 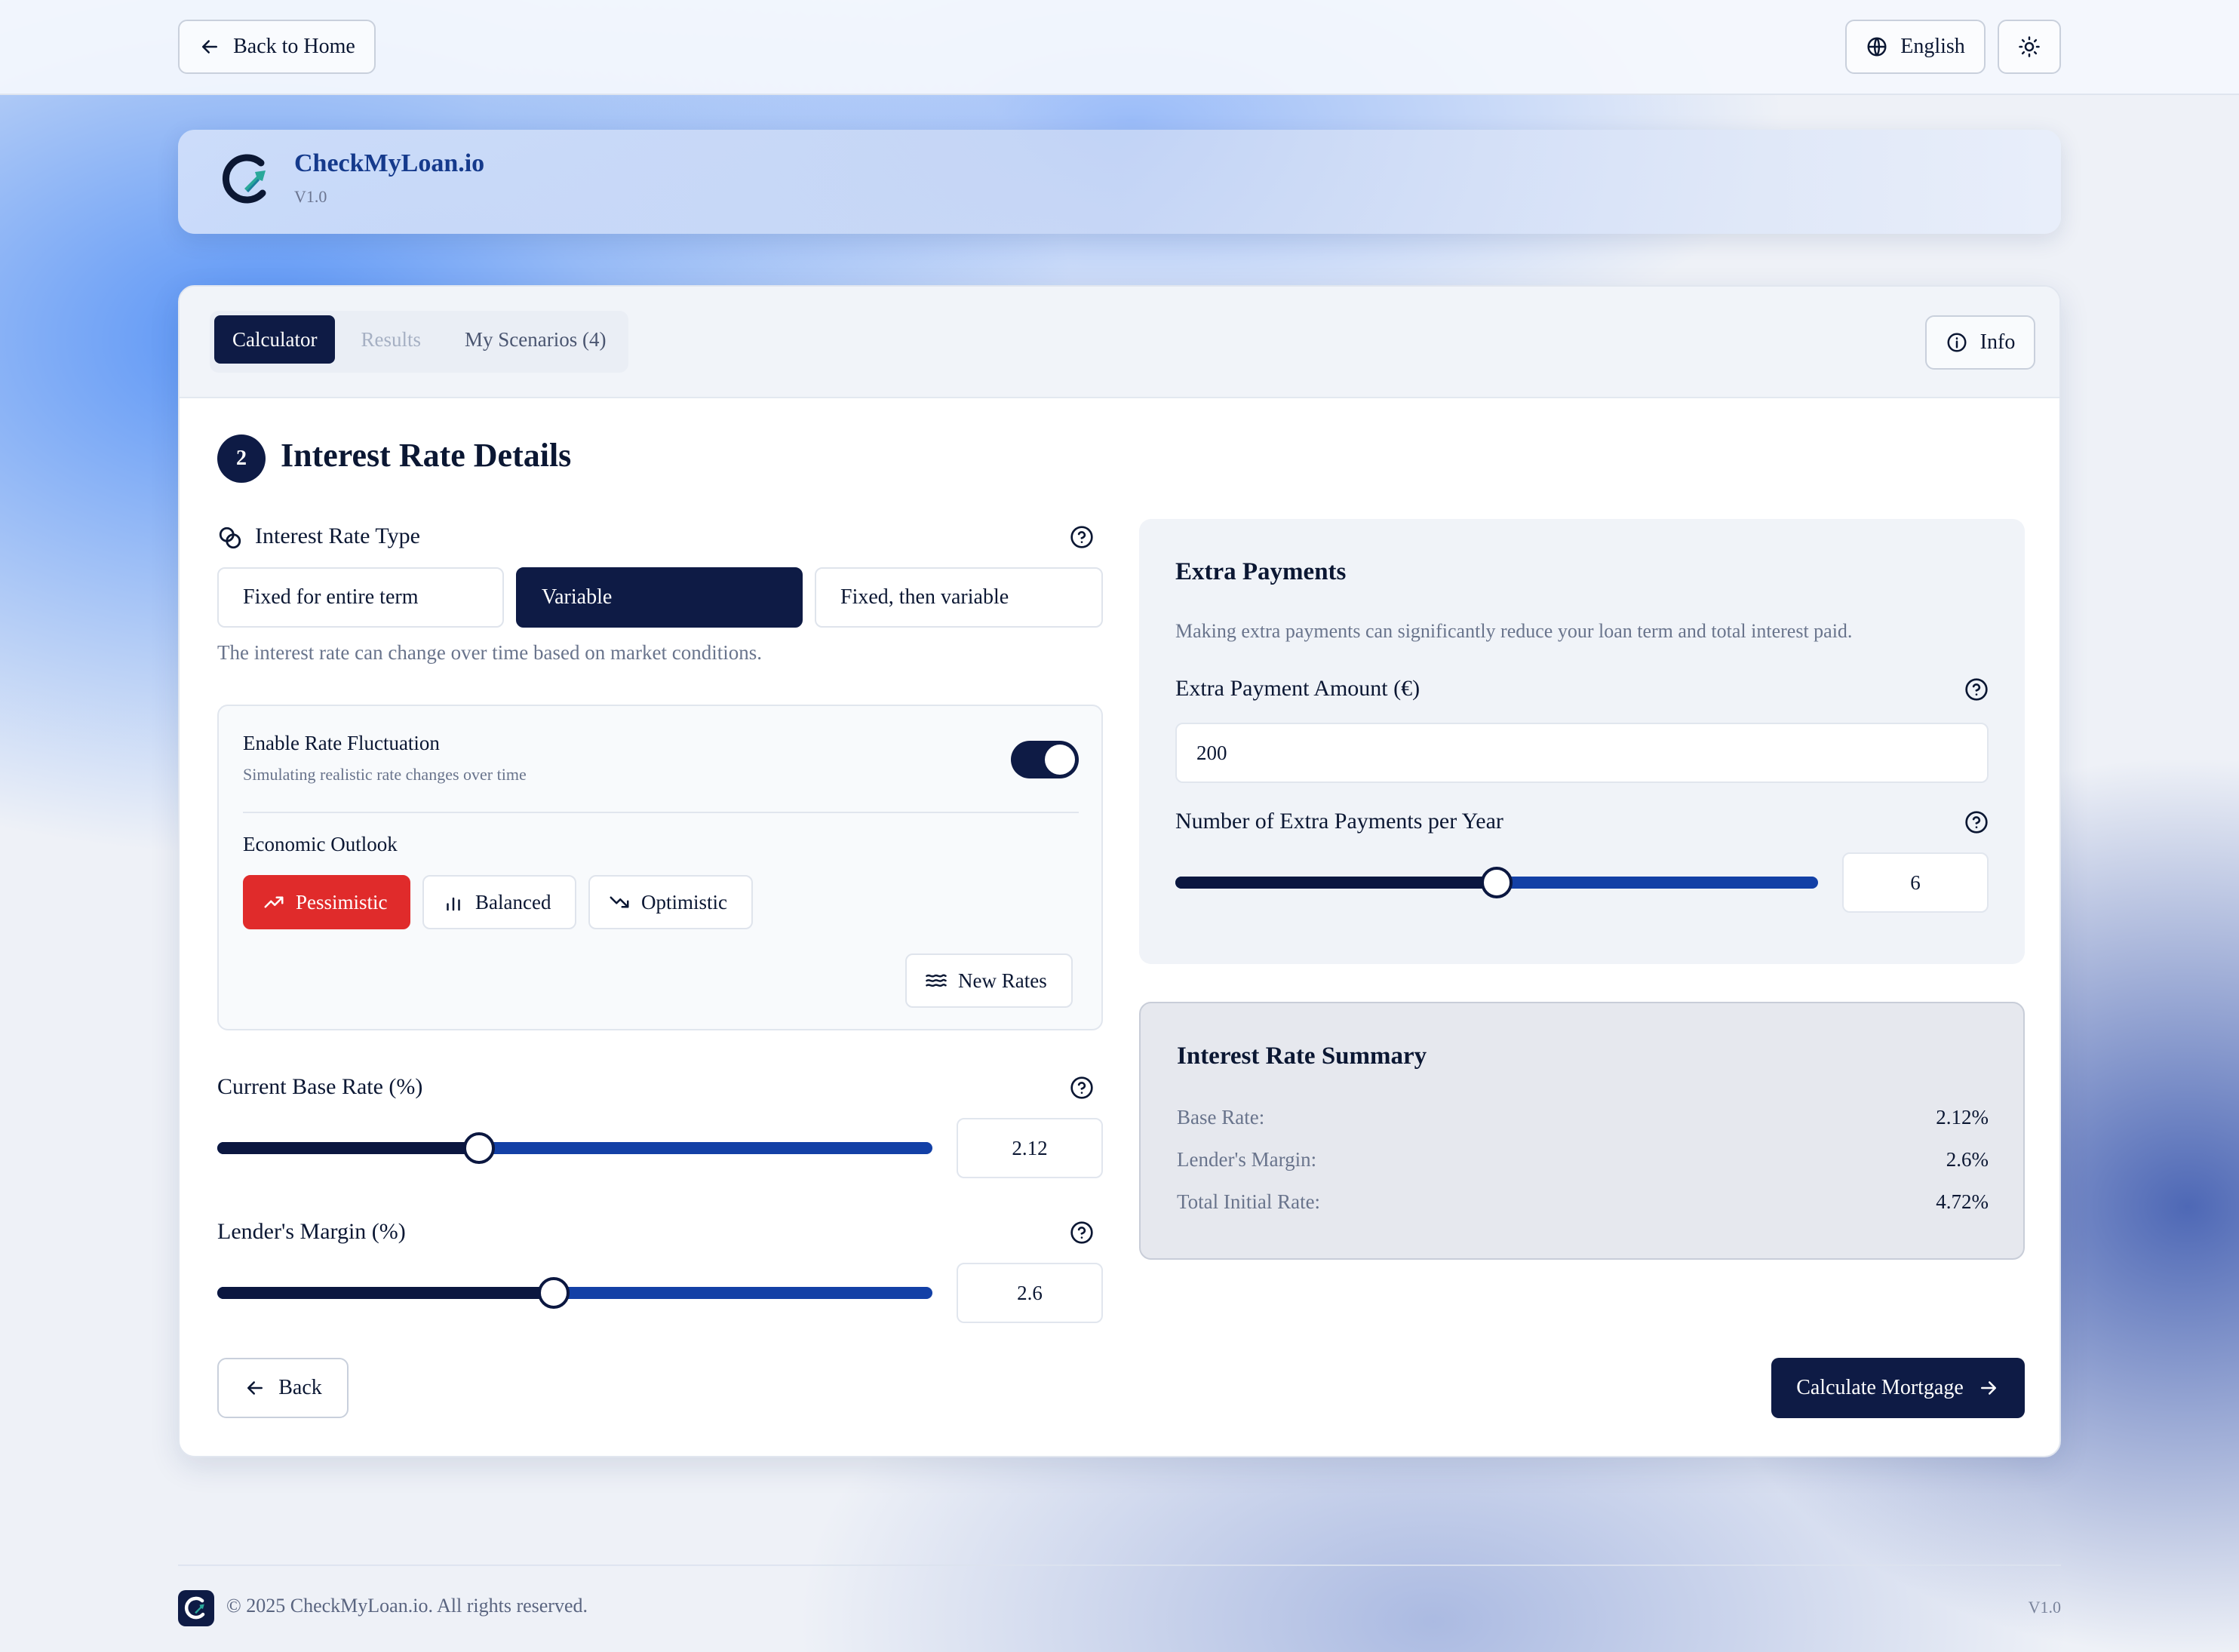 I want to click on balanced-label: Balanced, so click(x=513, y=902).